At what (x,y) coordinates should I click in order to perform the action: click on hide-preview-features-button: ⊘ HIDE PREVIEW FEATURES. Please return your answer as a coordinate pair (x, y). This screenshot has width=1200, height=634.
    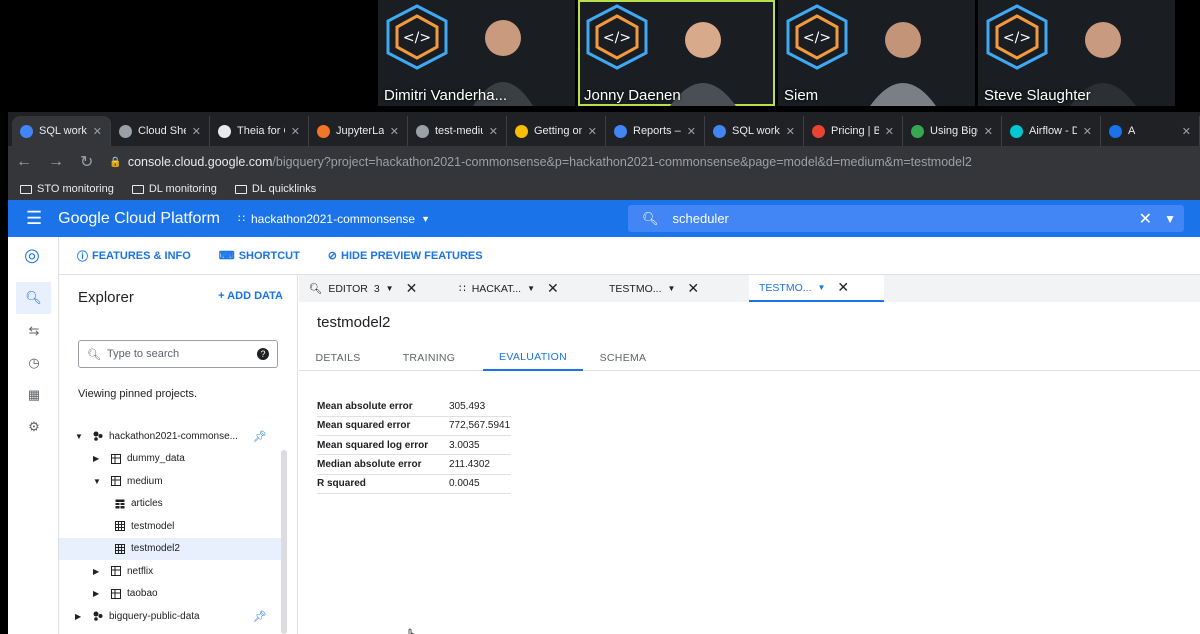
    Looking at the image, I should click on (405, 256).